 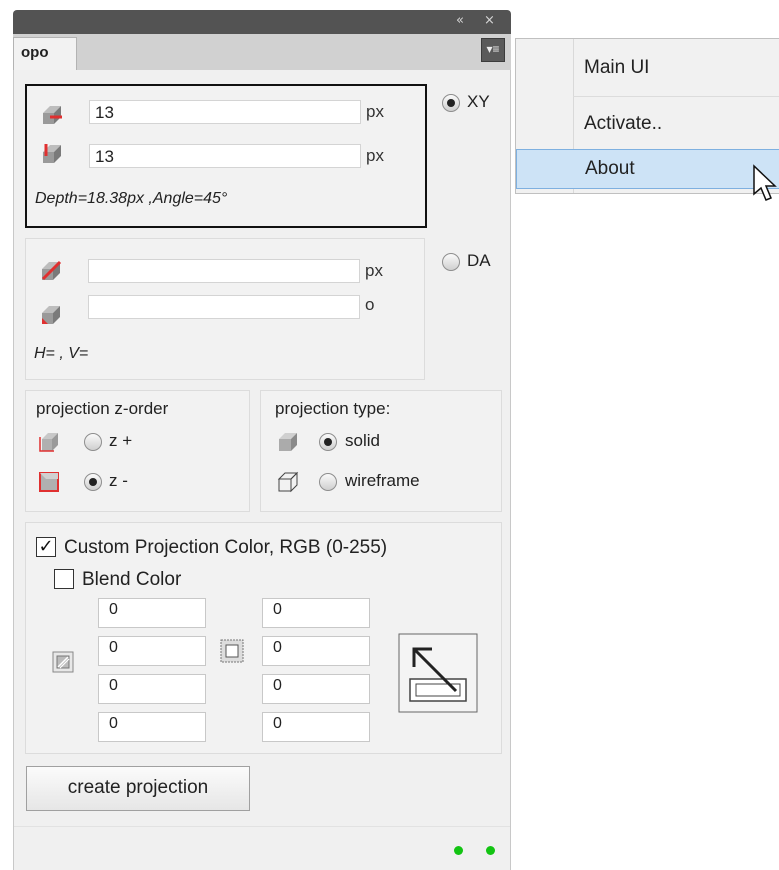 I want to click on front-color-swatch-icon, so click(x=63, y=662).